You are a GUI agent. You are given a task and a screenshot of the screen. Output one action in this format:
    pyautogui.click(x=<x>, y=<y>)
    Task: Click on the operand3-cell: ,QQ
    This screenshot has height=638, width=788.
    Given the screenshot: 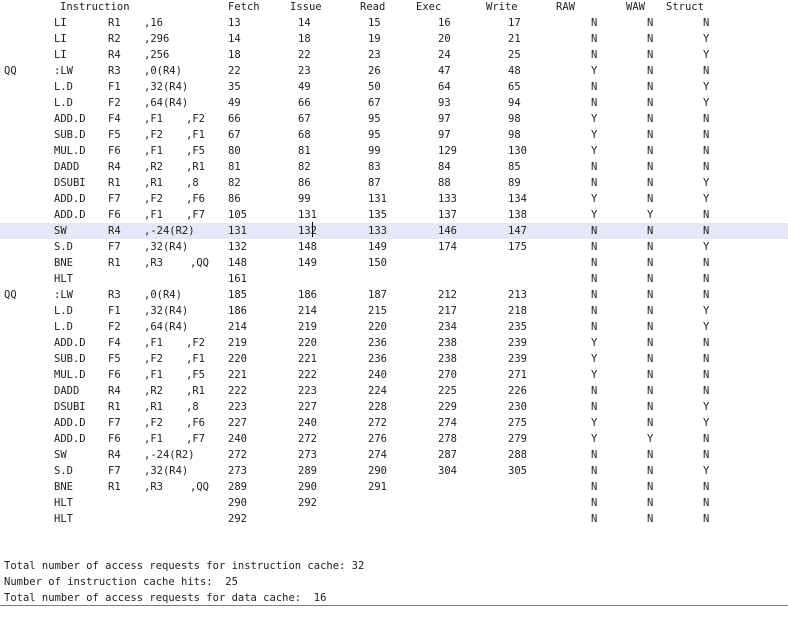 What is the action you would take?
    pyautogui.click(x=199, y=263)
    